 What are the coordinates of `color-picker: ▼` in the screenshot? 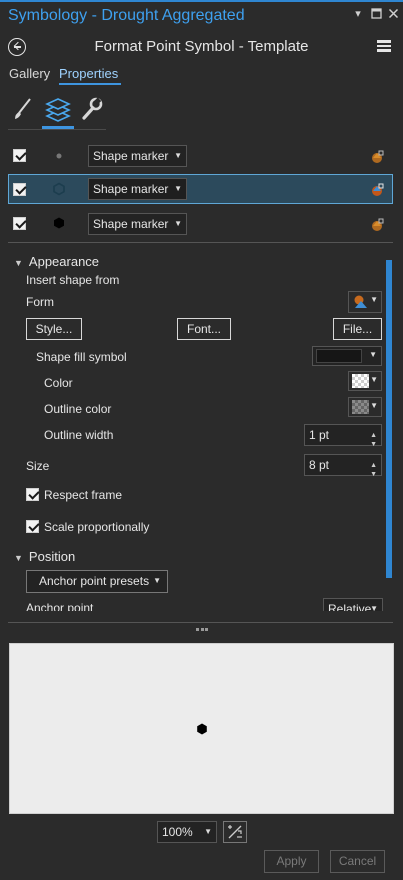 It's located at (365, 381).